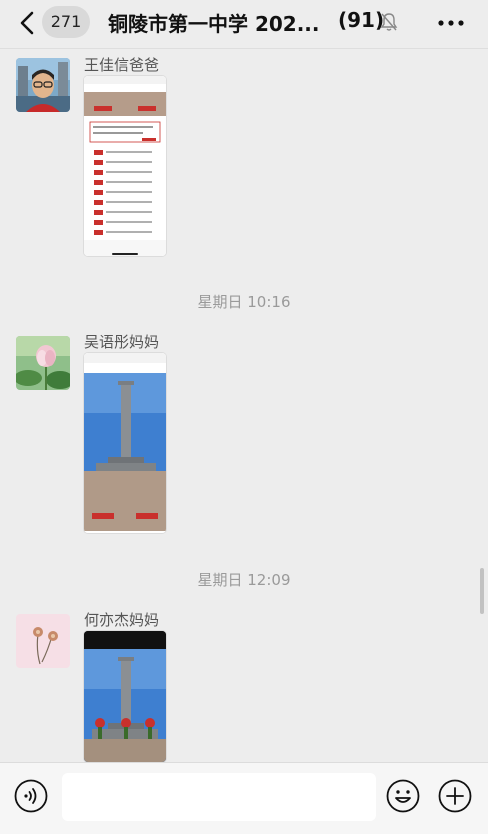 The image size is (488, 834). What do you see at coordinates (122, 342) in the screenshot?
I see `sender-name: 吴语彤妈妈` at bounding box center [122, 342].